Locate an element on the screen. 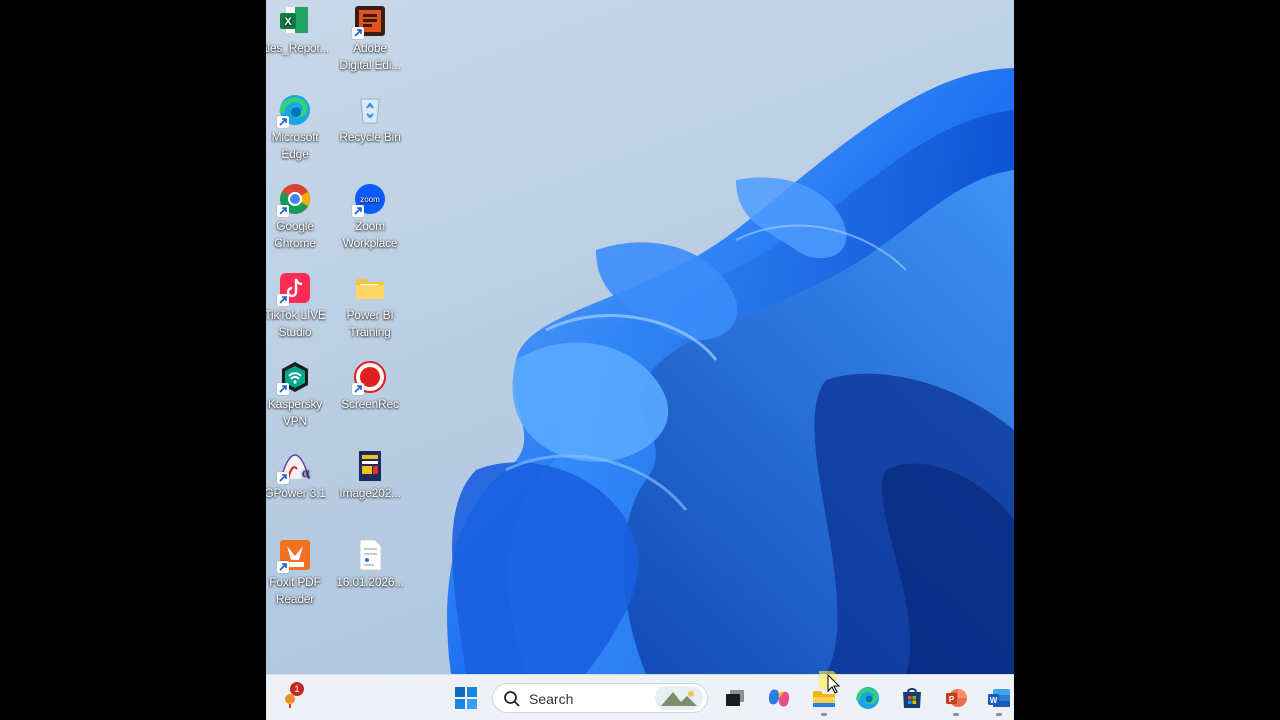 The width and height of the screenshot is (1280, 720). file-explorer-button is located at coordinates (825, 693).